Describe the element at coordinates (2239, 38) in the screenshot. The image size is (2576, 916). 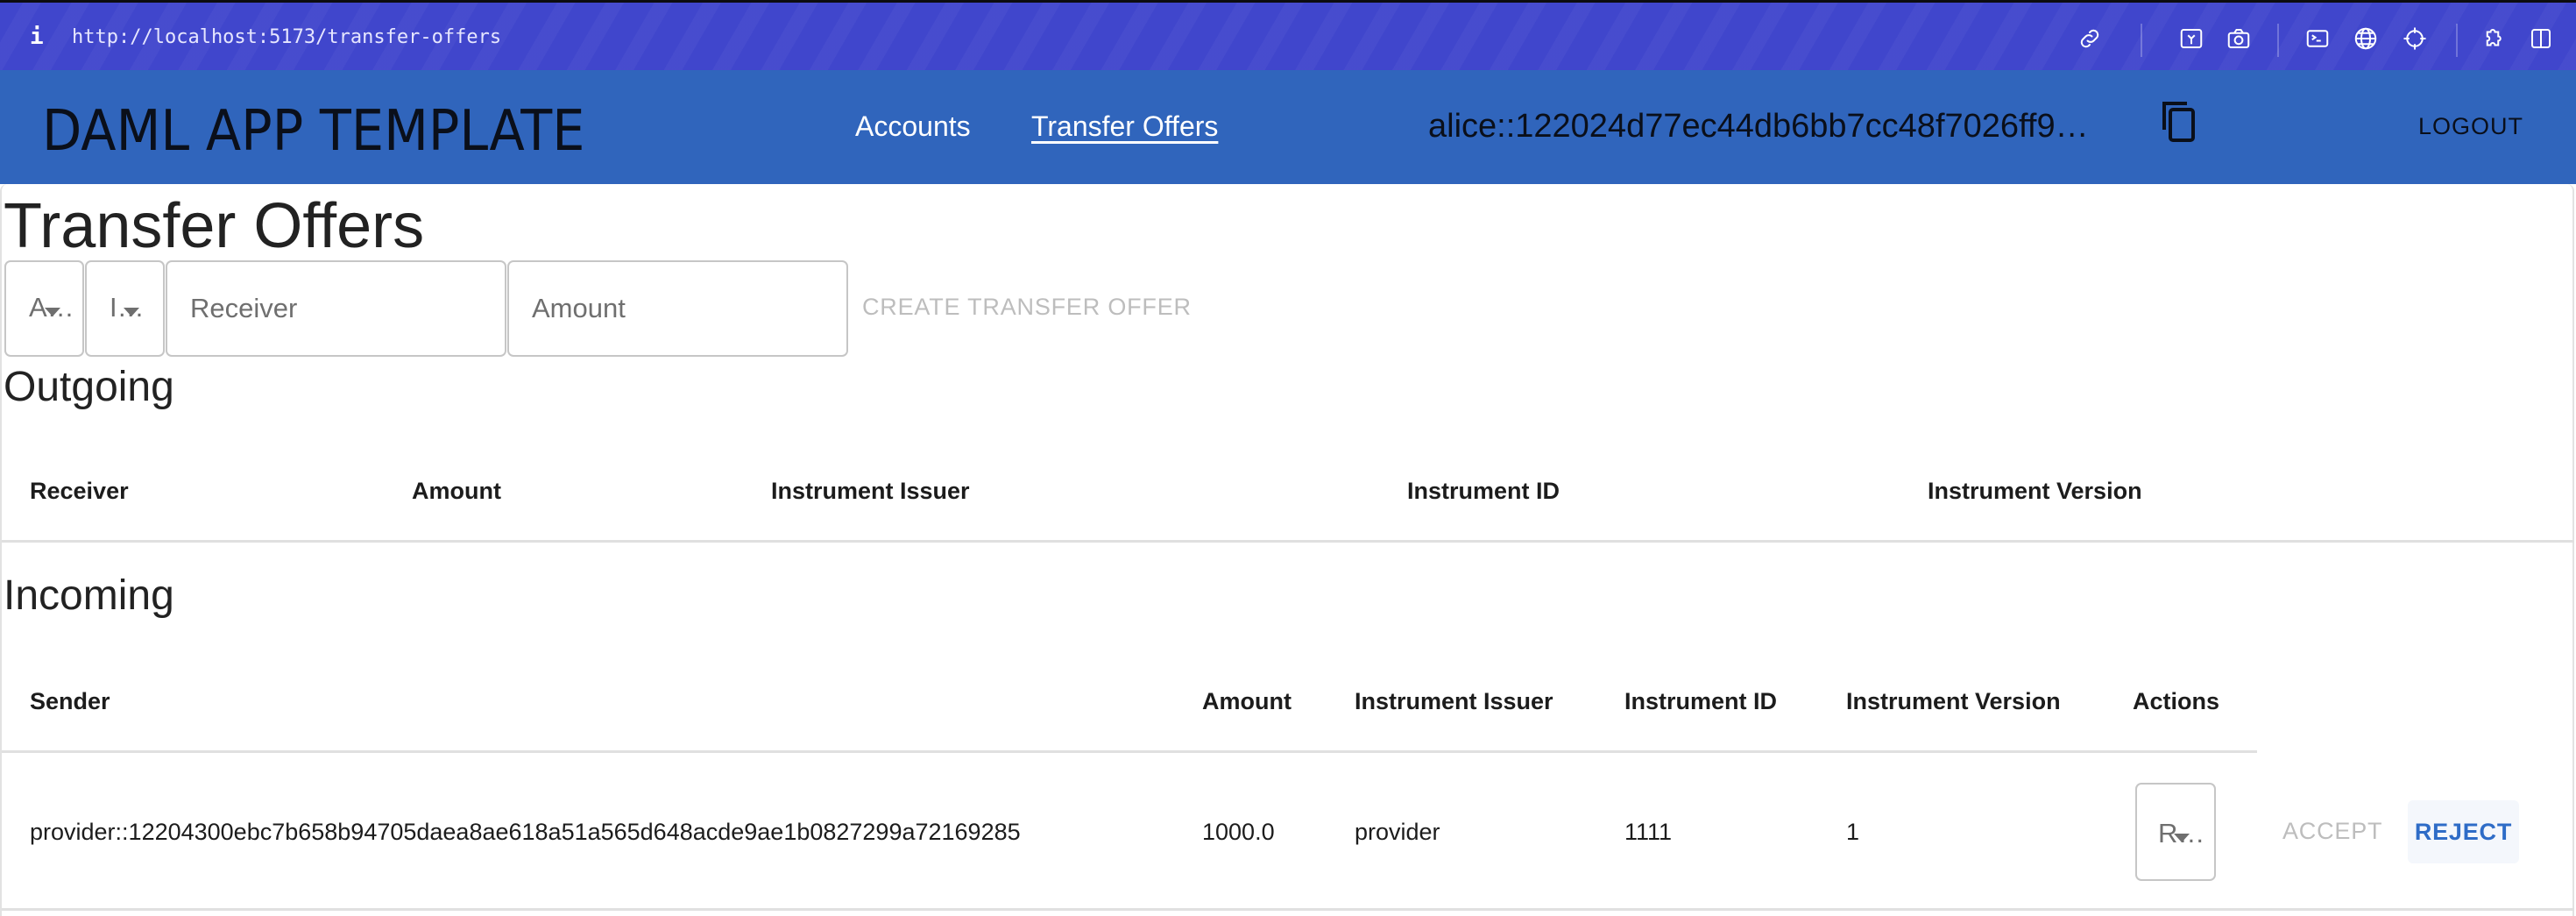
I see `camera-icon` at that location.